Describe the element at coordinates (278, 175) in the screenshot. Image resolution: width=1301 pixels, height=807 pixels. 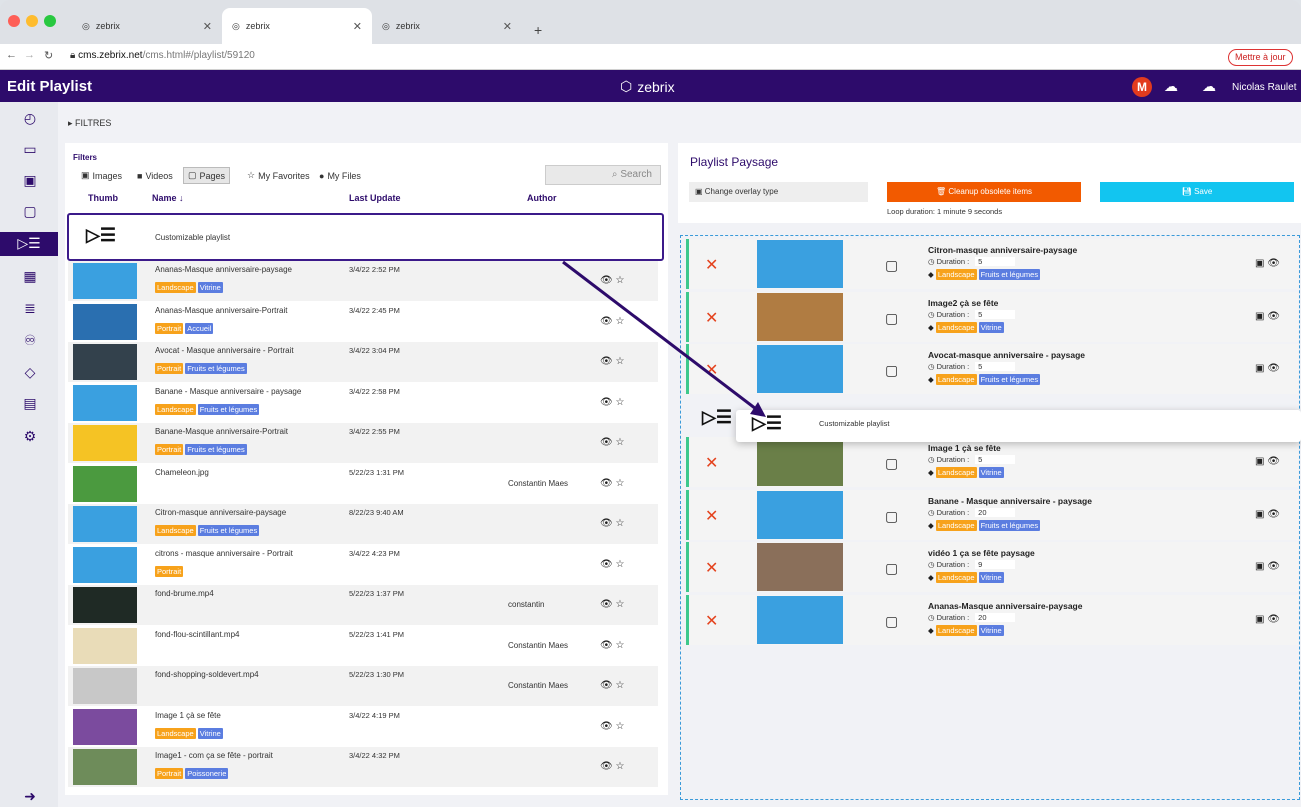
I see `filter-favorites-button: ☆ My Favorites` at that location.